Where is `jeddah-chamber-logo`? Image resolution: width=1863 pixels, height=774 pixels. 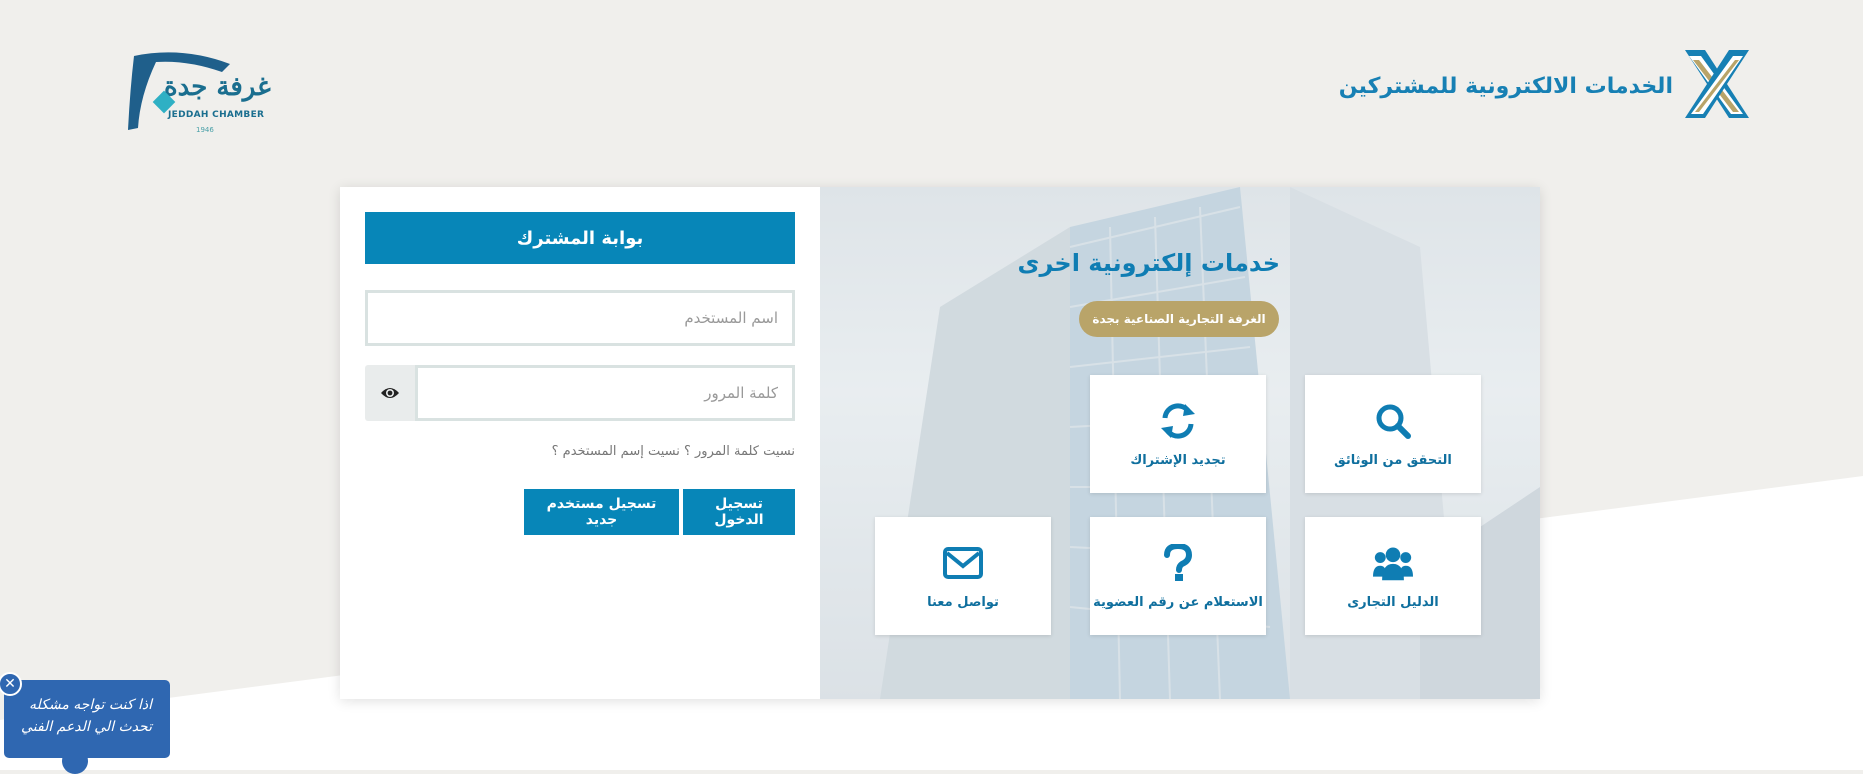
jeddah-chamber-logo is located at coordinates (179, 91).